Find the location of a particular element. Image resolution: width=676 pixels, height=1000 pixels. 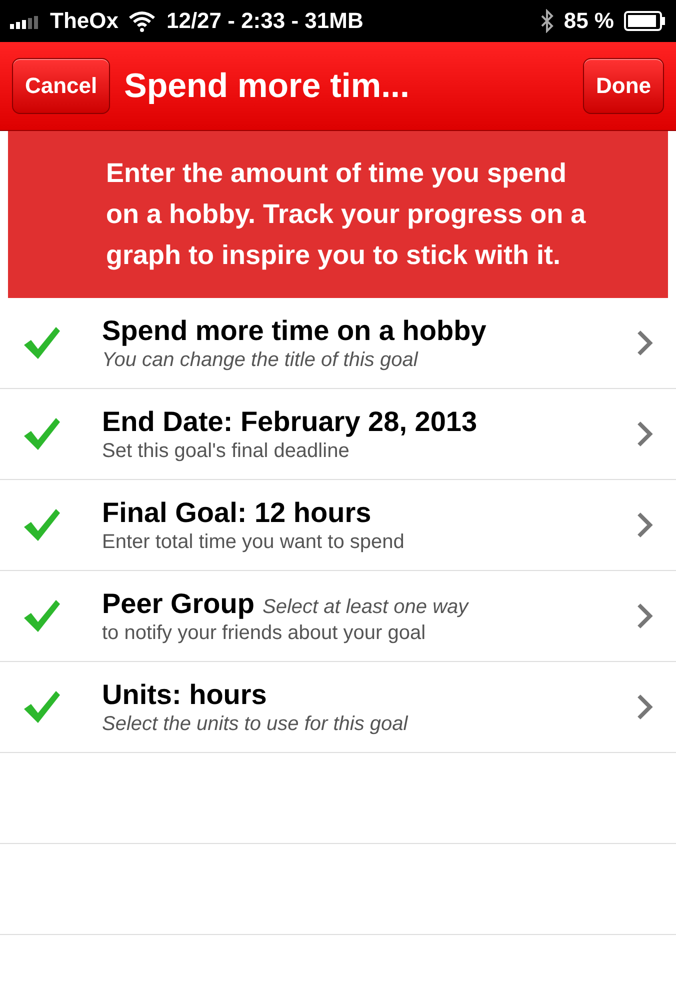

battery-icon is located at coordinates (645, 21).